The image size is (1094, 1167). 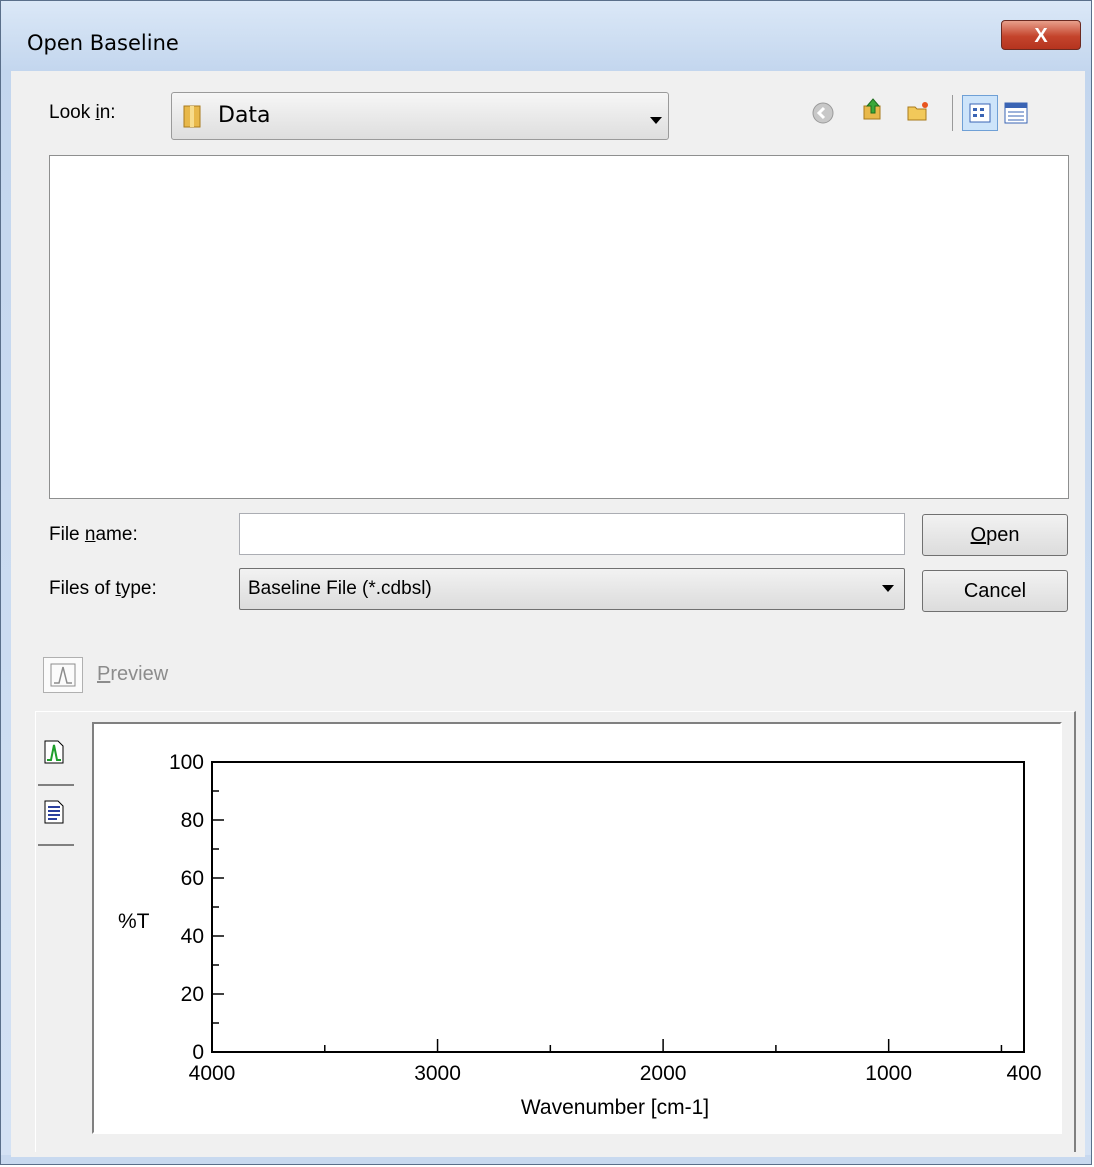 I want to click on folder-icon, so click(x=192, y=116).